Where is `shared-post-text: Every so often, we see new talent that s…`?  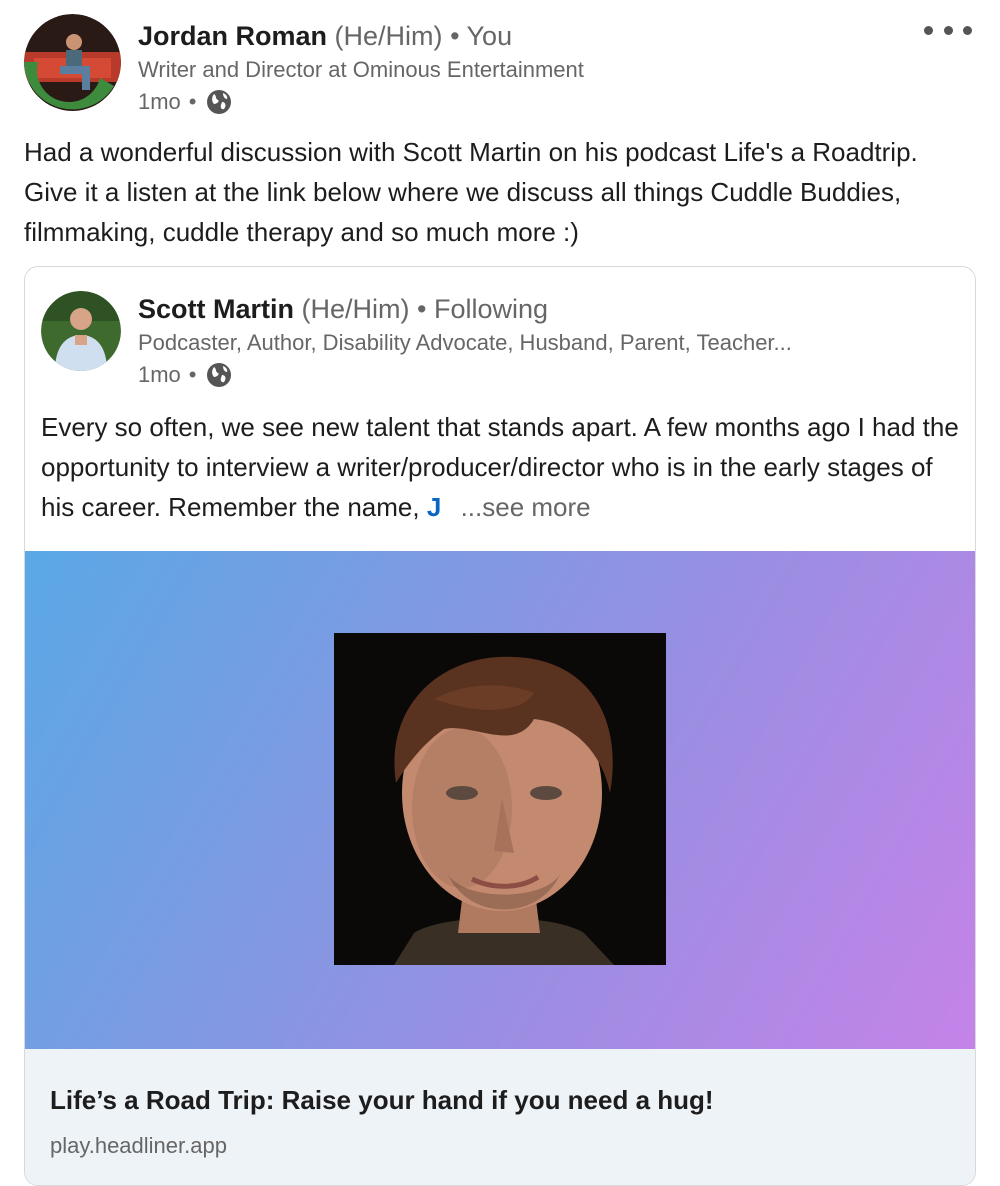 shared-post-text: Every so often, we see new talent that s… is located at coordinates (501, 467).